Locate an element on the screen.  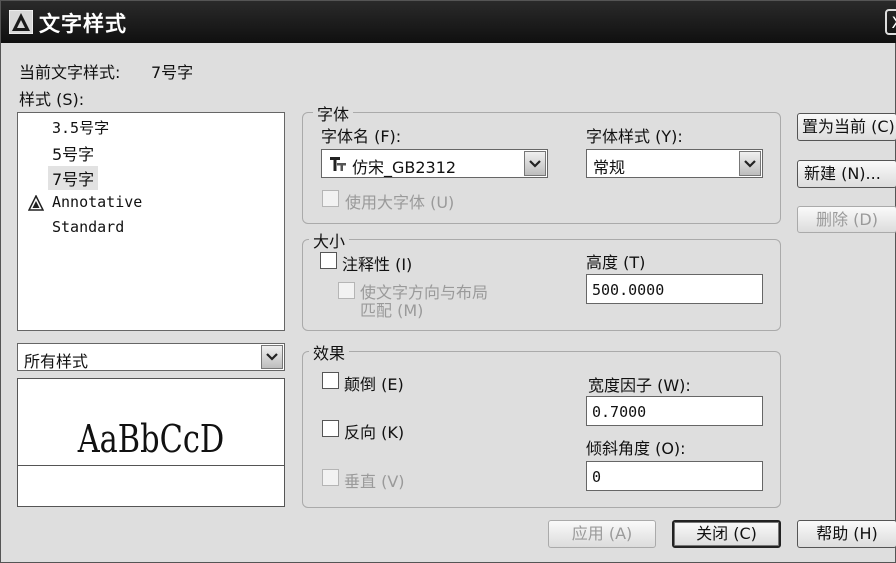
title-bar: 文字样式 X is located at coordinates (448, 22).